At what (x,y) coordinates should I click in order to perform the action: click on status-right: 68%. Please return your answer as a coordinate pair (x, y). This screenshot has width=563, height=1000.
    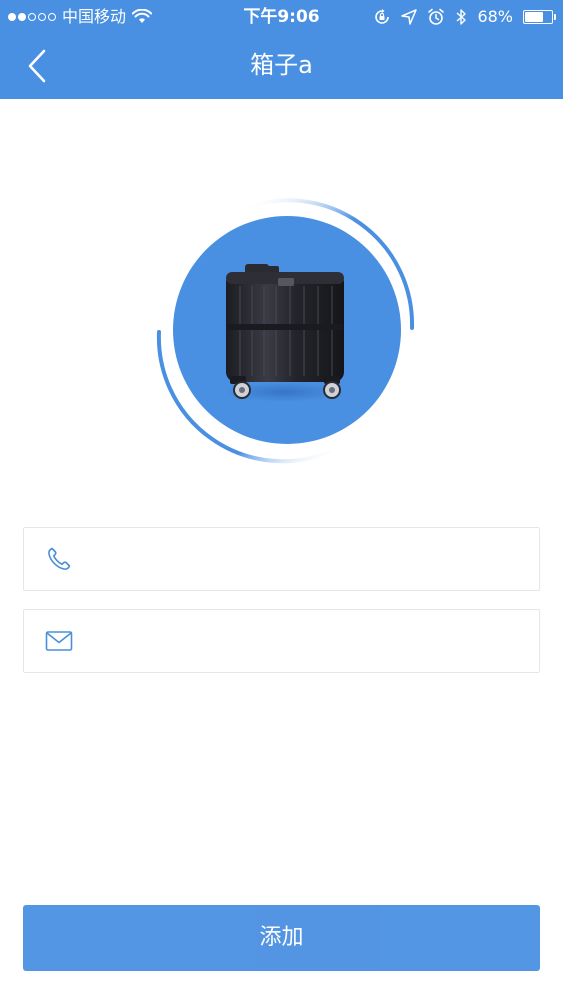
    Looking at the image, I should click on (464, 17).